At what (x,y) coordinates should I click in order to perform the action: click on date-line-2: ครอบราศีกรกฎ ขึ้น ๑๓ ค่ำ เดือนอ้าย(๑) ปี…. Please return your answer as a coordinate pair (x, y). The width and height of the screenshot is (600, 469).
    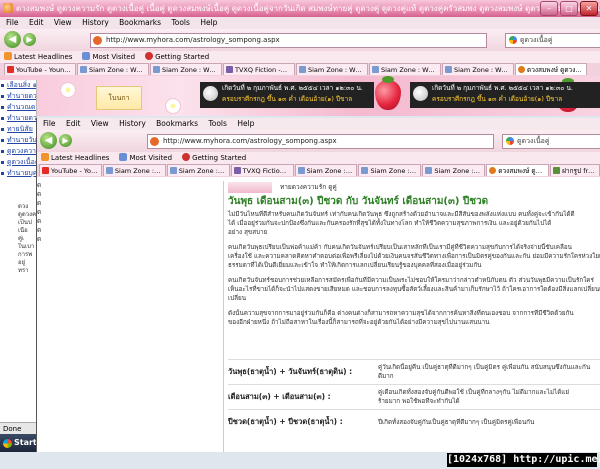
    Looking at the image, I should click on (497, 99).